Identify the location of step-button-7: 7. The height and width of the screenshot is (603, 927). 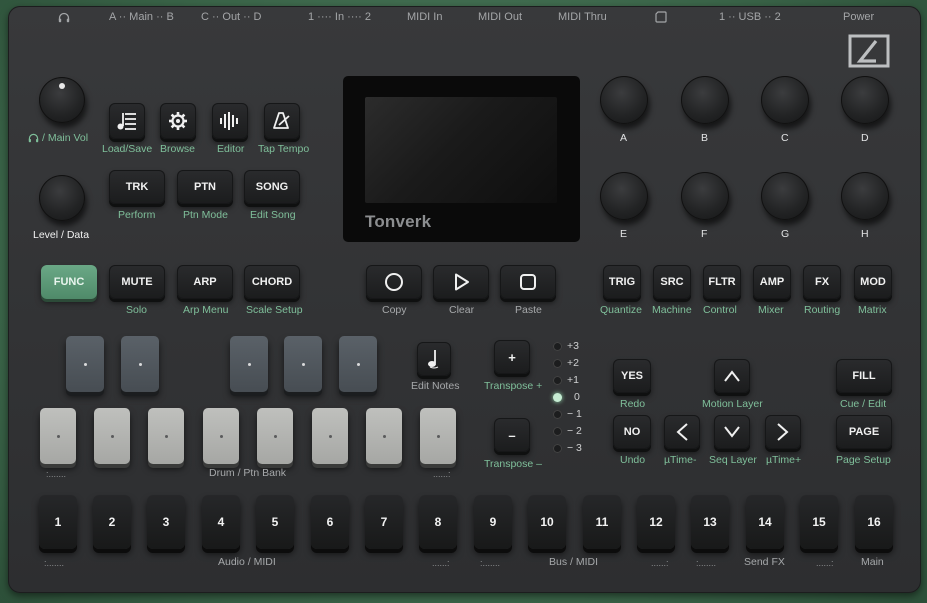
(384, 522).